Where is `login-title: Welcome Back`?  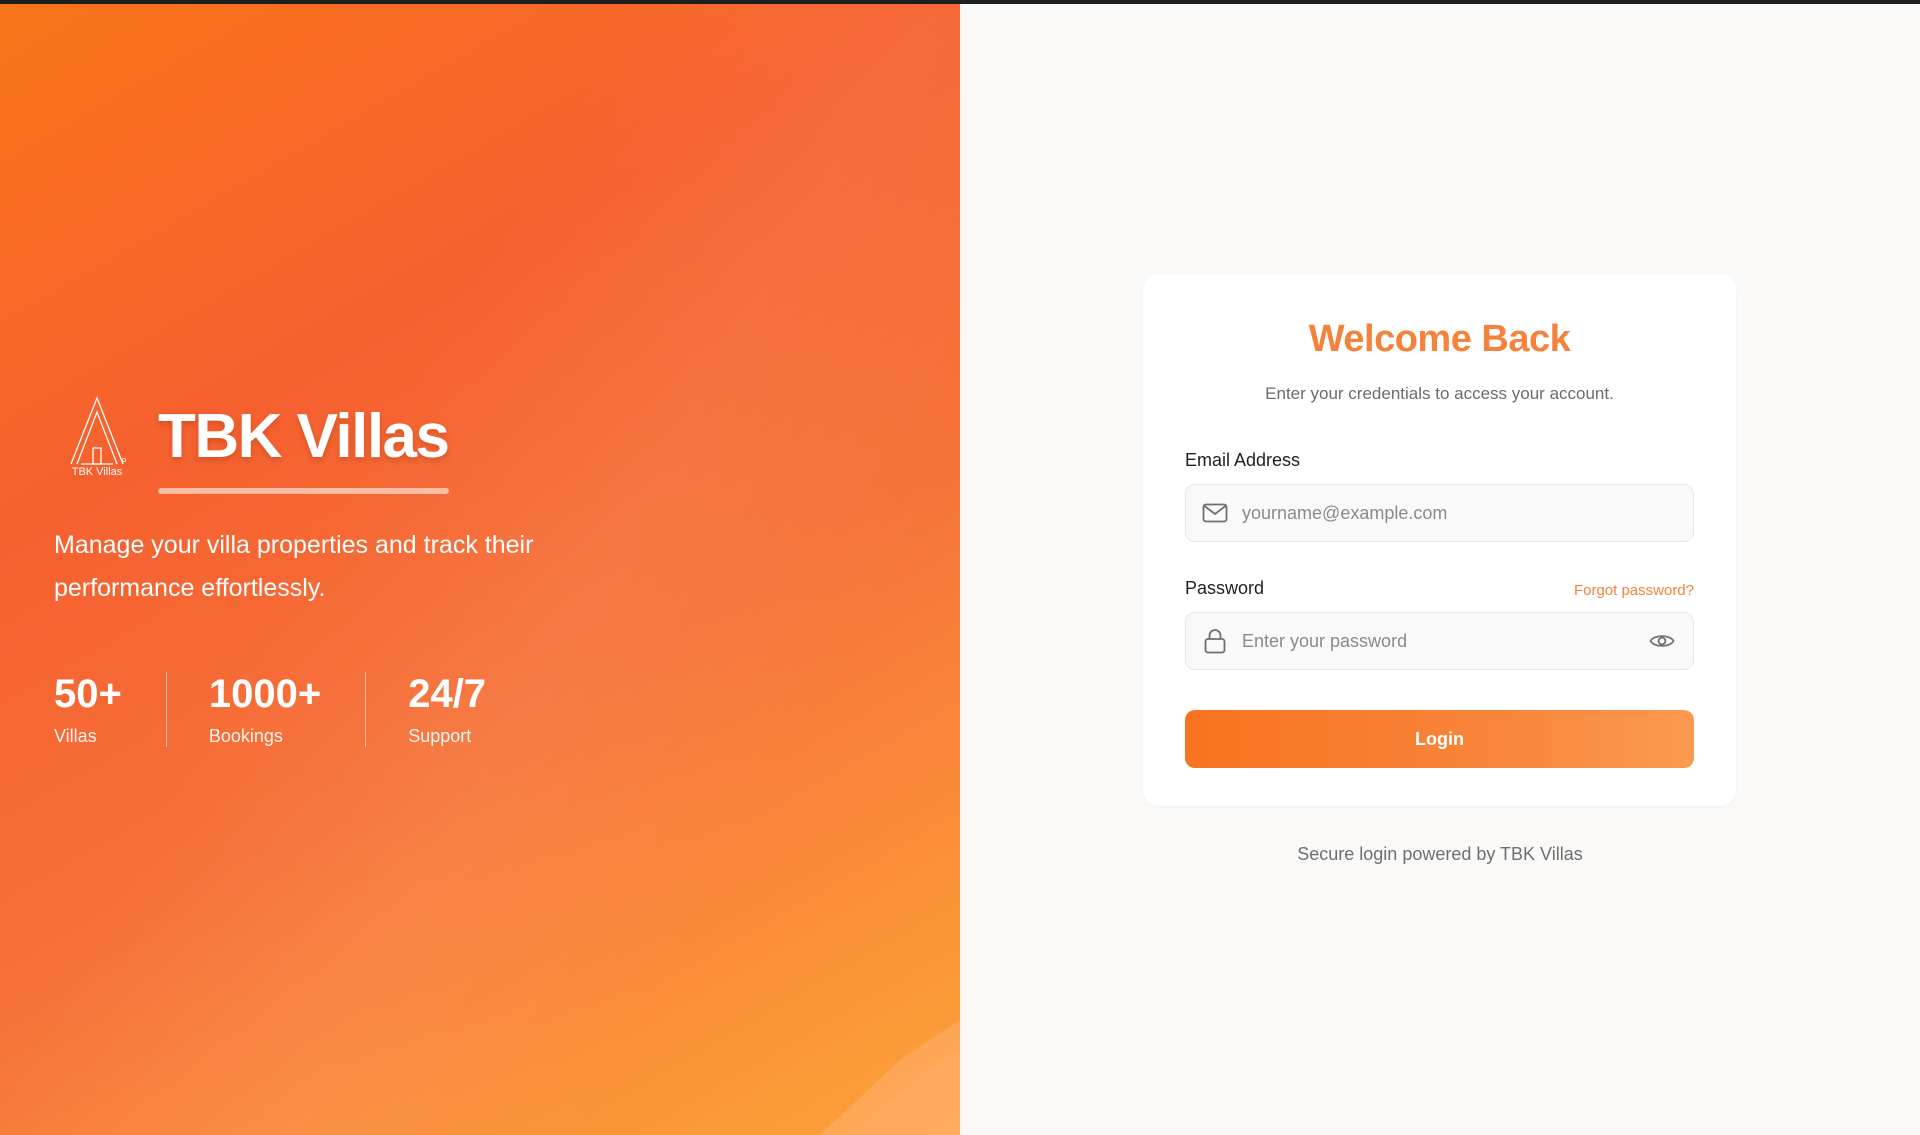 login-title: Welcome Back is located at coordinates (1439, 339).